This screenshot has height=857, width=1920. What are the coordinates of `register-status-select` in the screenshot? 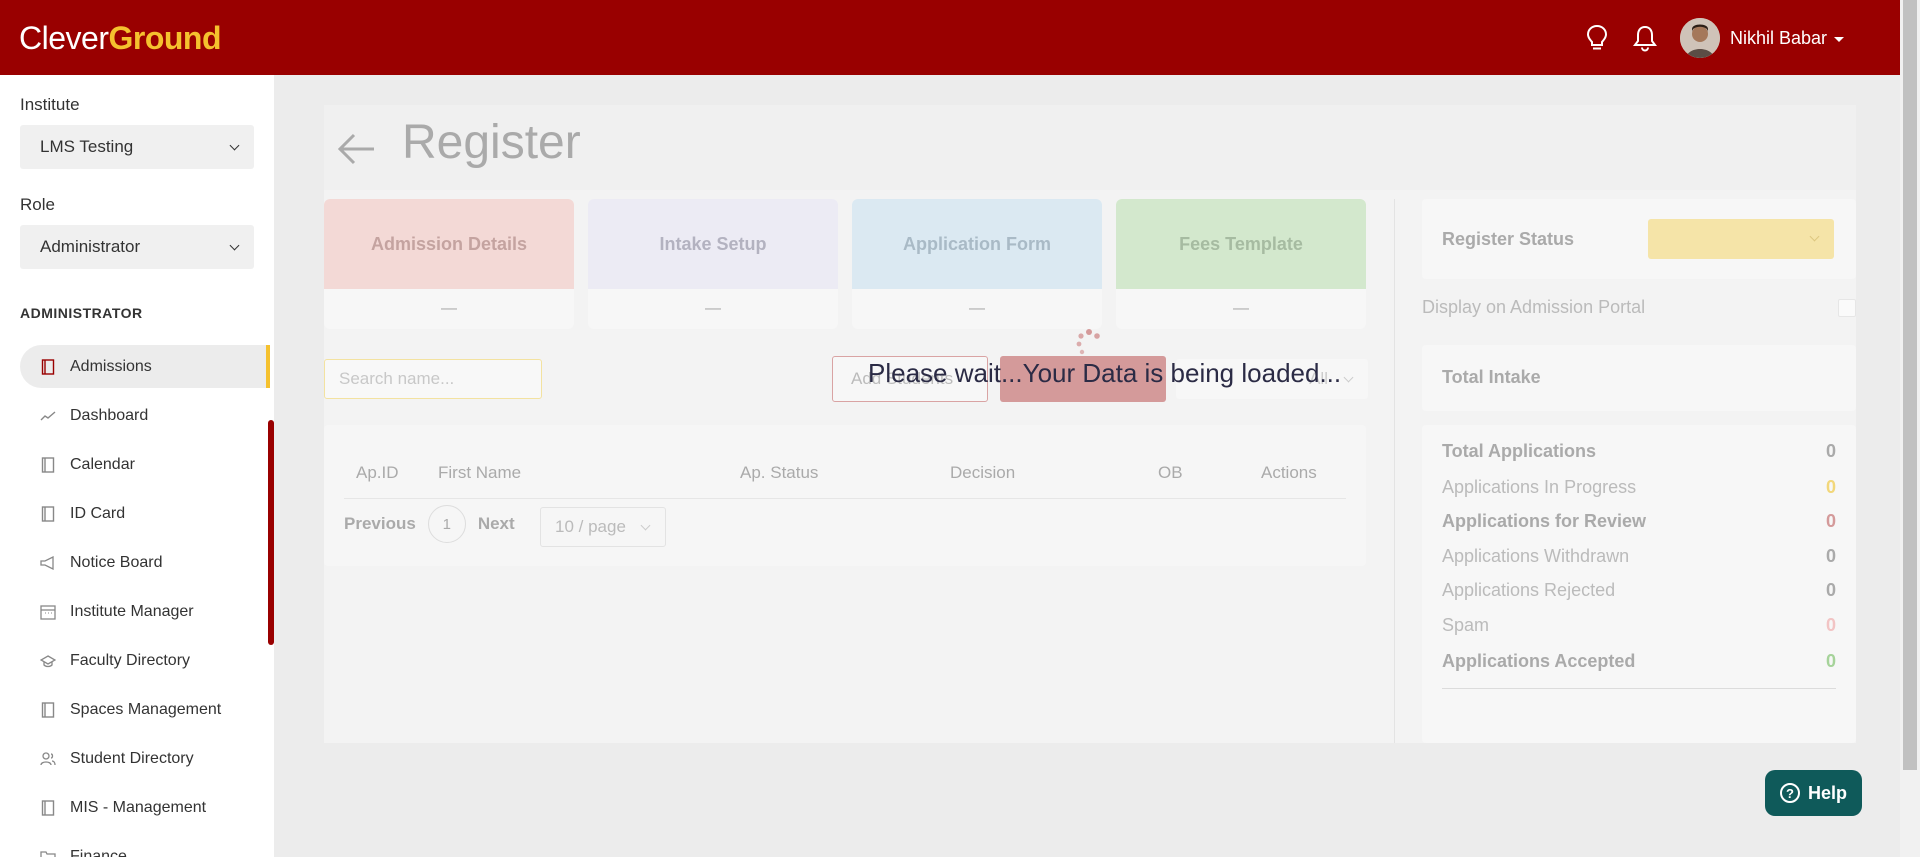 It's located at (1741, 239).